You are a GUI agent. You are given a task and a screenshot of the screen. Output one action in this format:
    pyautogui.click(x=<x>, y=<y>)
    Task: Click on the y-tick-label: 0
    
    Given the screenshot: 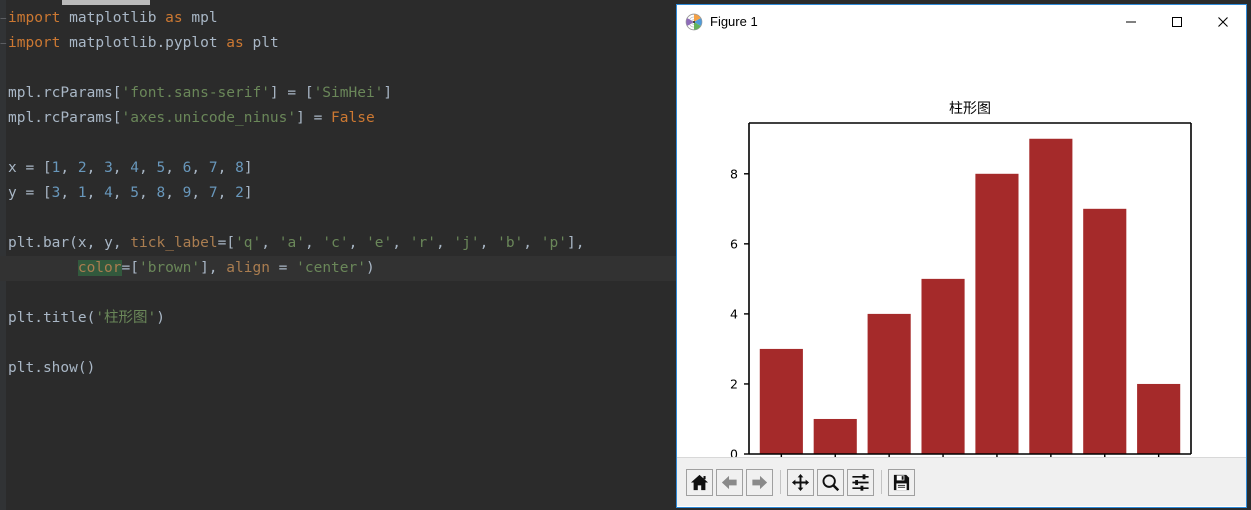 What is the action you would take?
    pyautogui.click(x=734, y=452)
    